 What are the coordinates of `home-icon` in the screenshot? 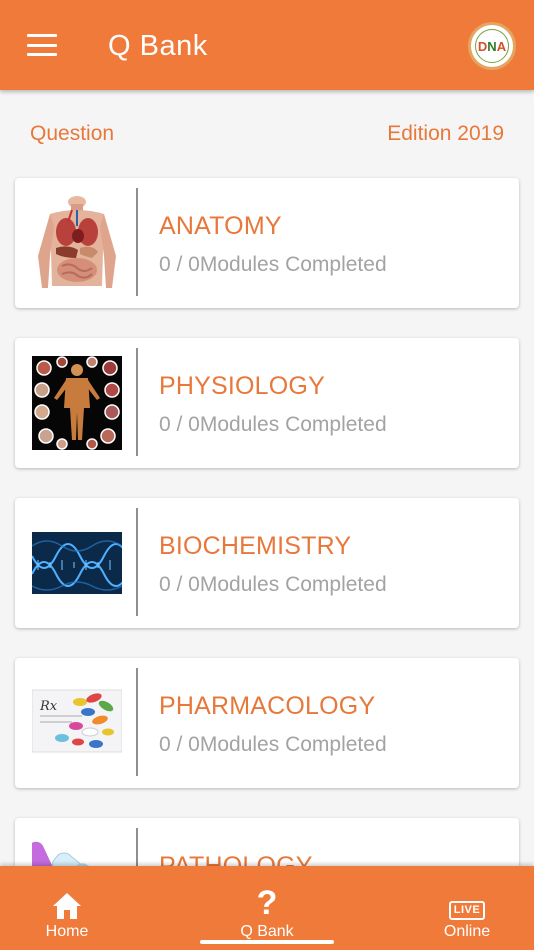 It's located at (67, 900).